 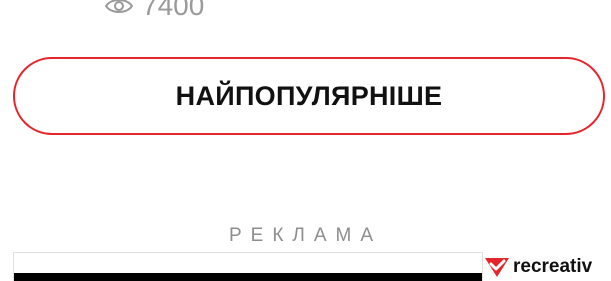 What do you see at coordinates (553, 266) in the screenshot?
I see `recreativ-brand-text: recreativ` at bounding box center [553, 266].